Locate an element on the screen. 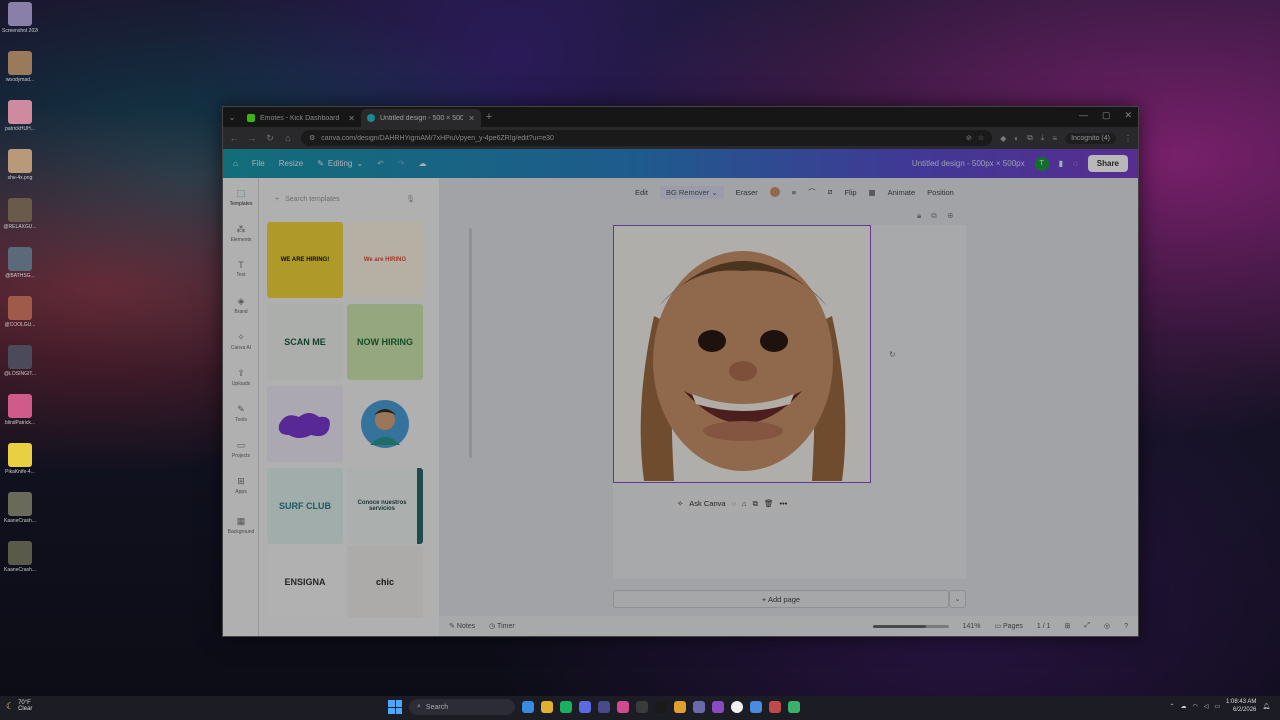 The width and height of the screenshot is (1280, 720). add-page-button: + Add page is located at coordinates (781, 599).